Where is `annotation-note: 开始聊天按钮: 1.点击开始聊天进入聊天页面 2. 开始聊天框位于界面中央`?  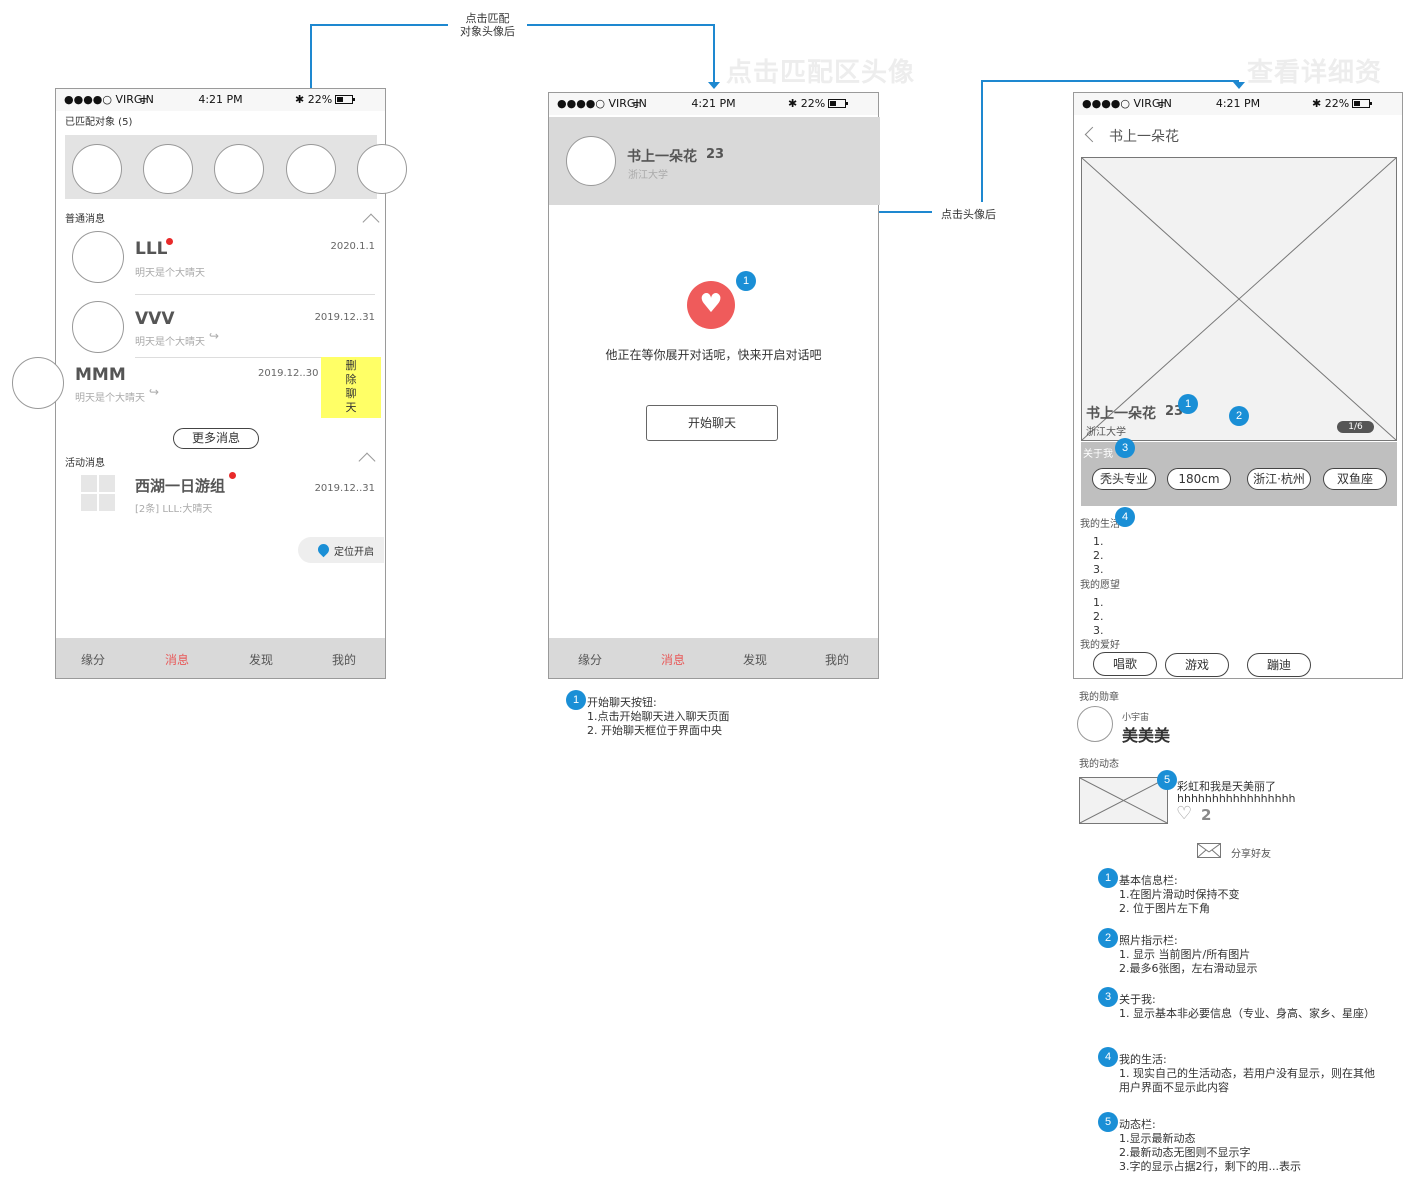 annotation-note: 开始聊天按钮: 1.点击开始聊天进入聊天页面 2. 开始聊天框位于界面中央 is located at coordinates (658, 717).